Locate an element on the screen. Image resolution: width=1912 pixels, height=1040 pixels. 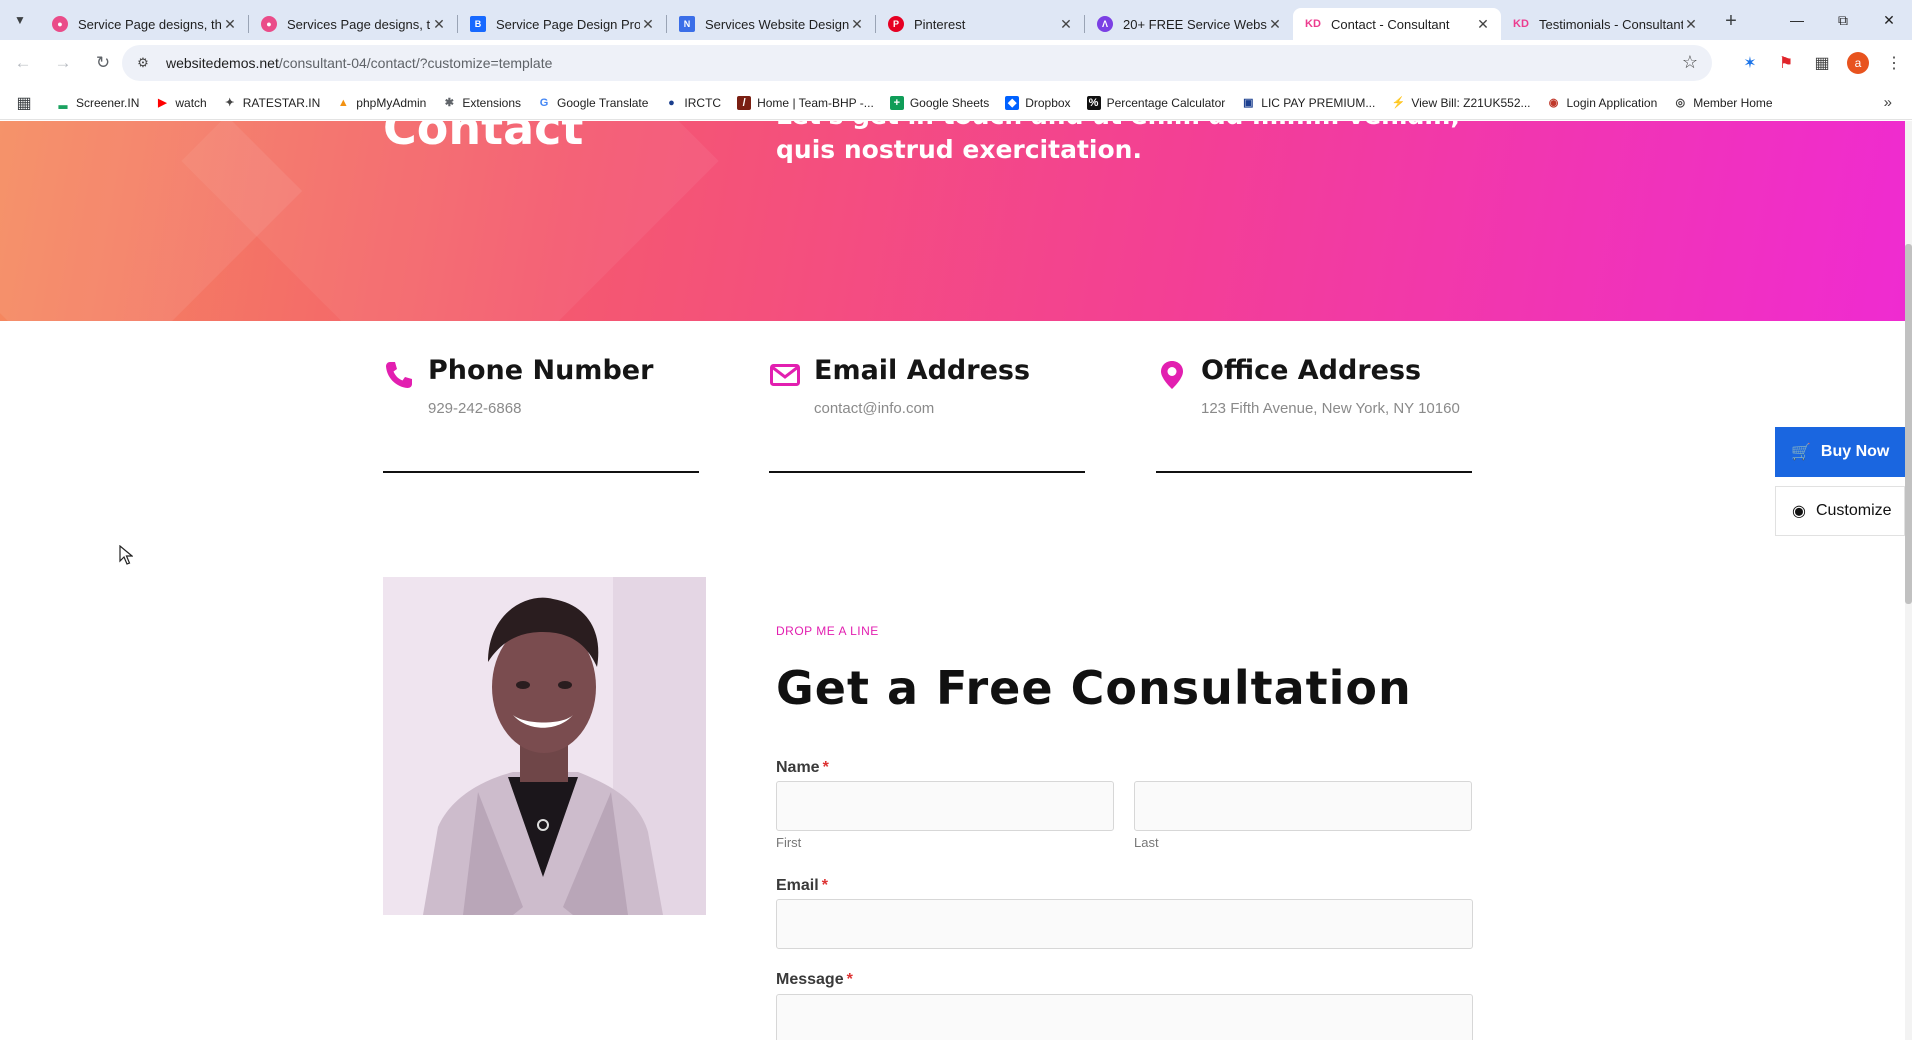
consultant-portrait-photo is located at coordinates (544, 746).